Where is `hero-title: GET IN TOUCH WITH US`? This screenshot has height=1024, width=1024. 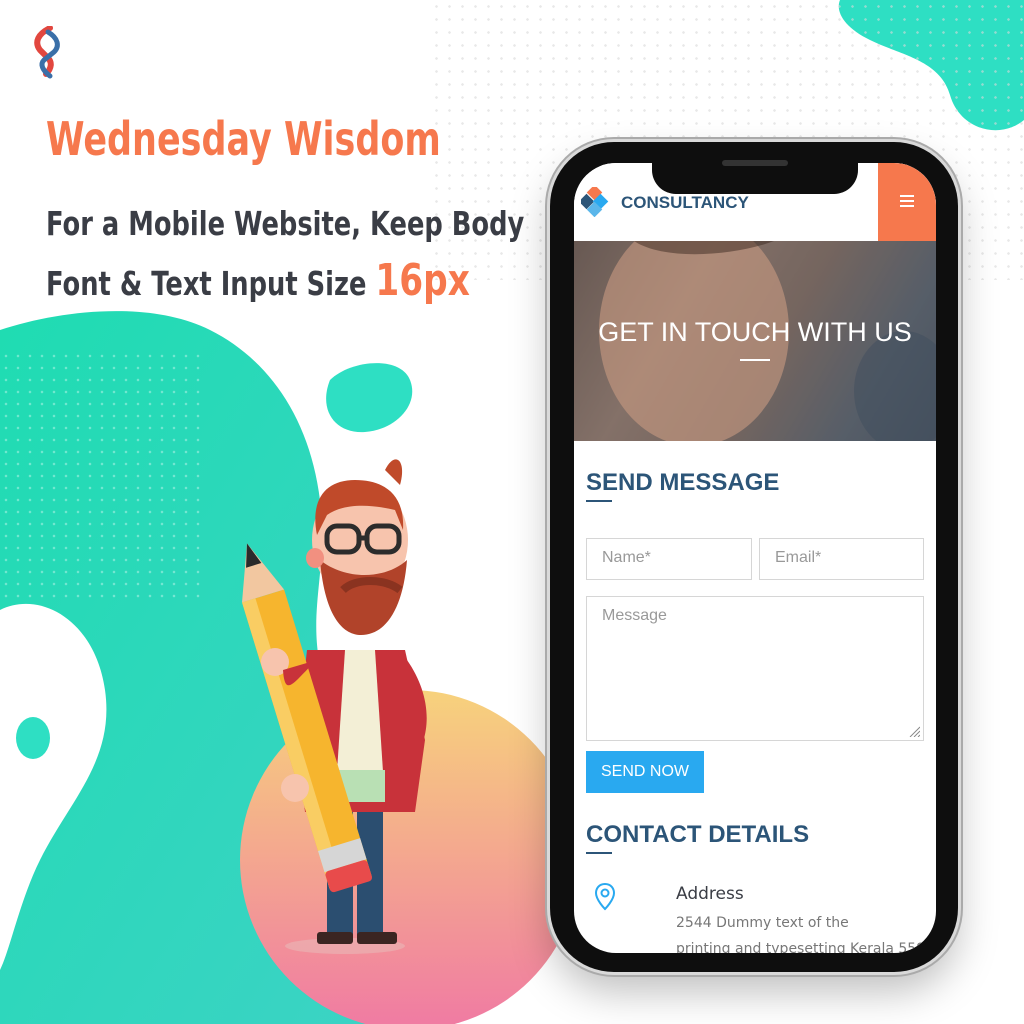
hero-title: GET IN TOUCH WITH US is located at coordinates (755, 332).